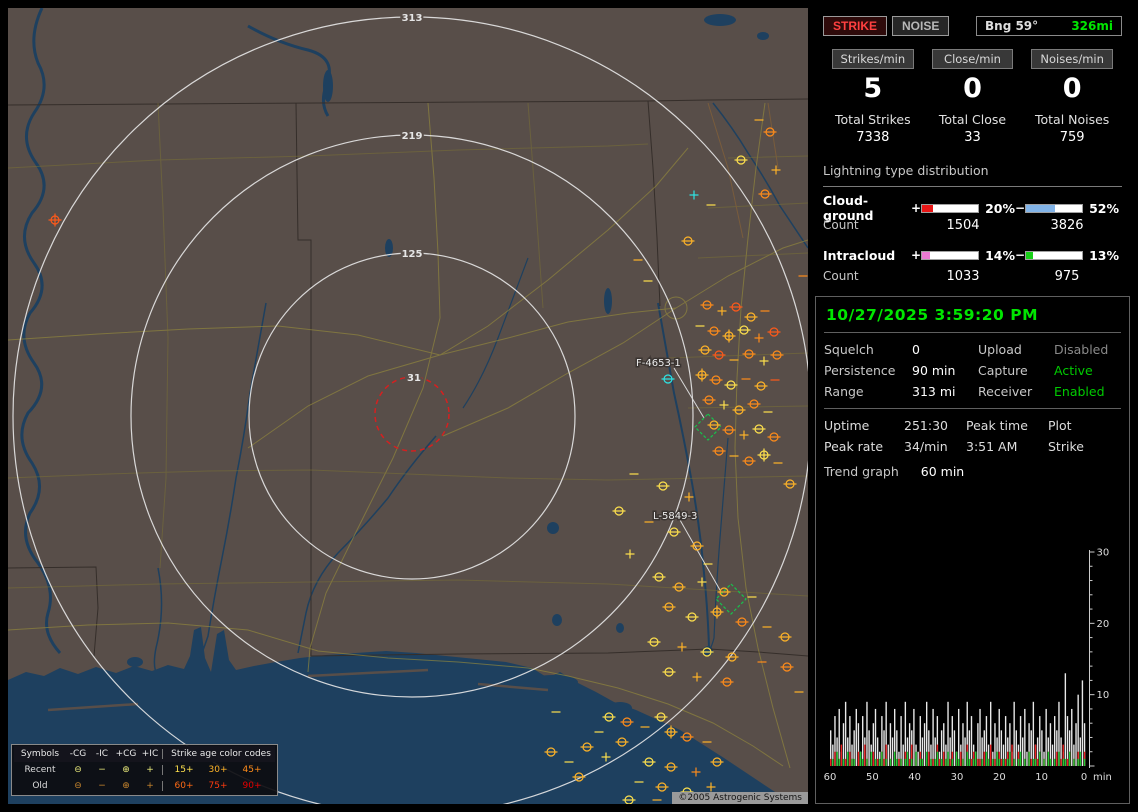 This screenshot has width=1138, height=812. I want to click on range-value: 313 mi, so click(934, 392).